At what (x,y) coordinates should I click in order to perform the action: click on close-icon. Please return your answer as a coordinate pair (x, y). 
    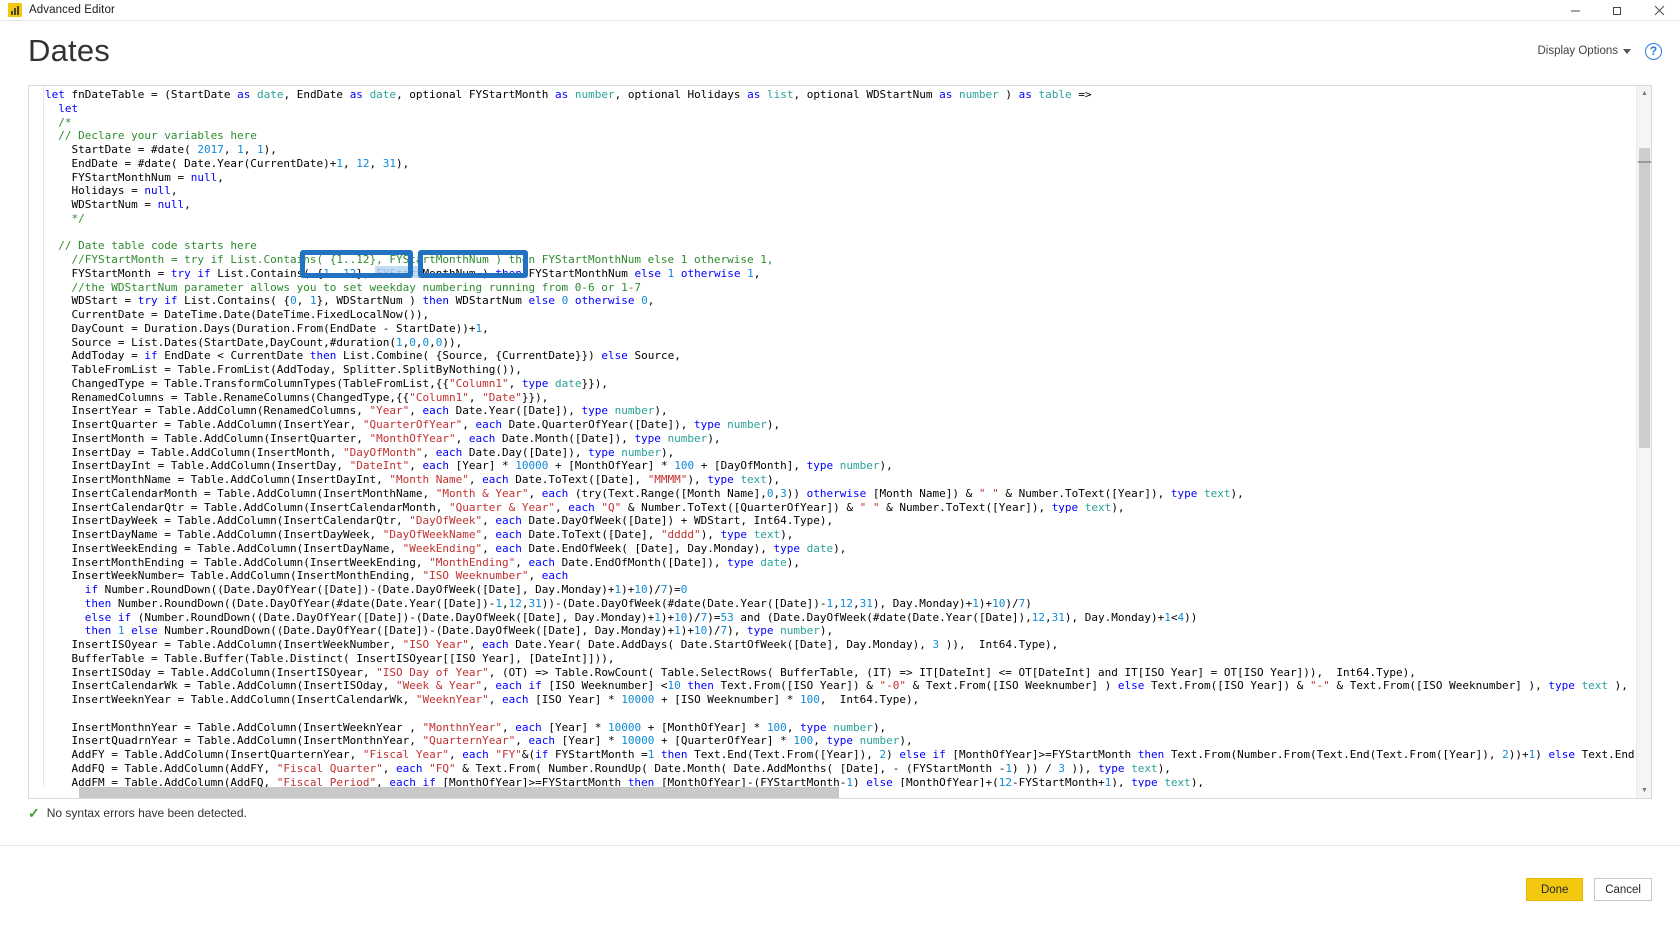
    Looking at the image, I should click on (1659, 10).